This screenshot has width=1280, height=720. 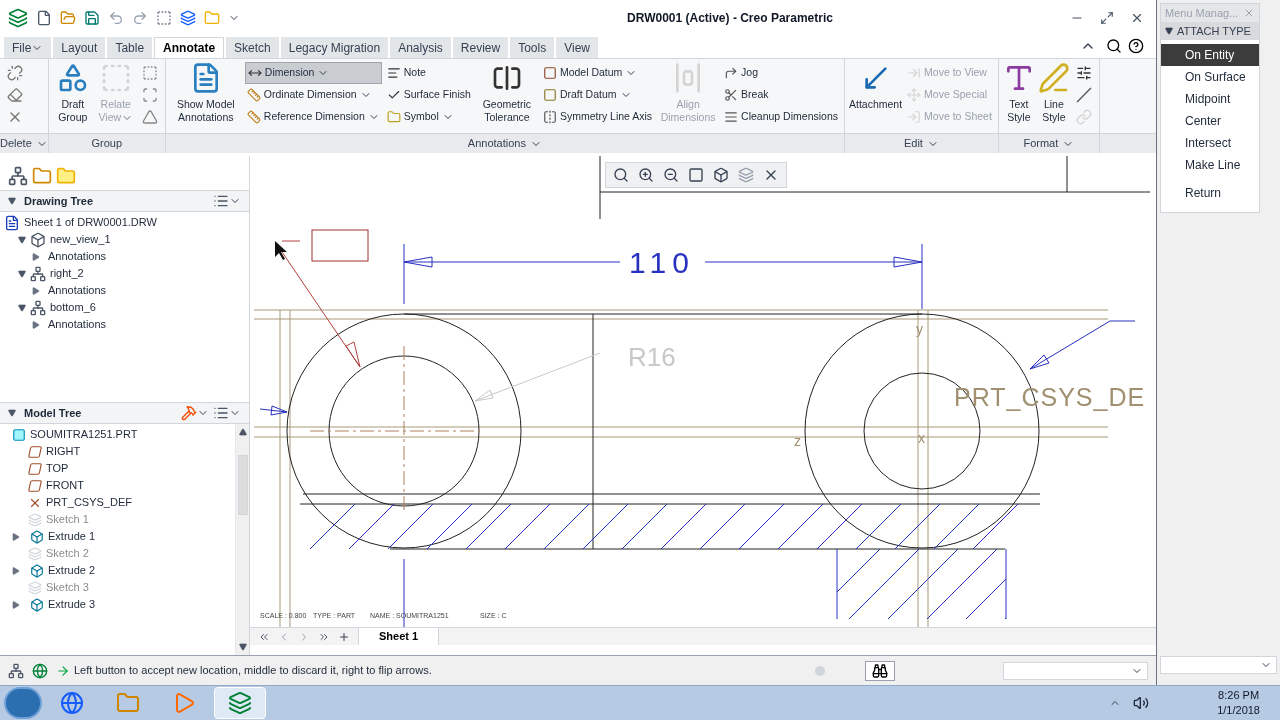 What do you see at coordinates (1137, 18) in the screenshot?
I see `close-icon` at bounding box center [1137, 18].